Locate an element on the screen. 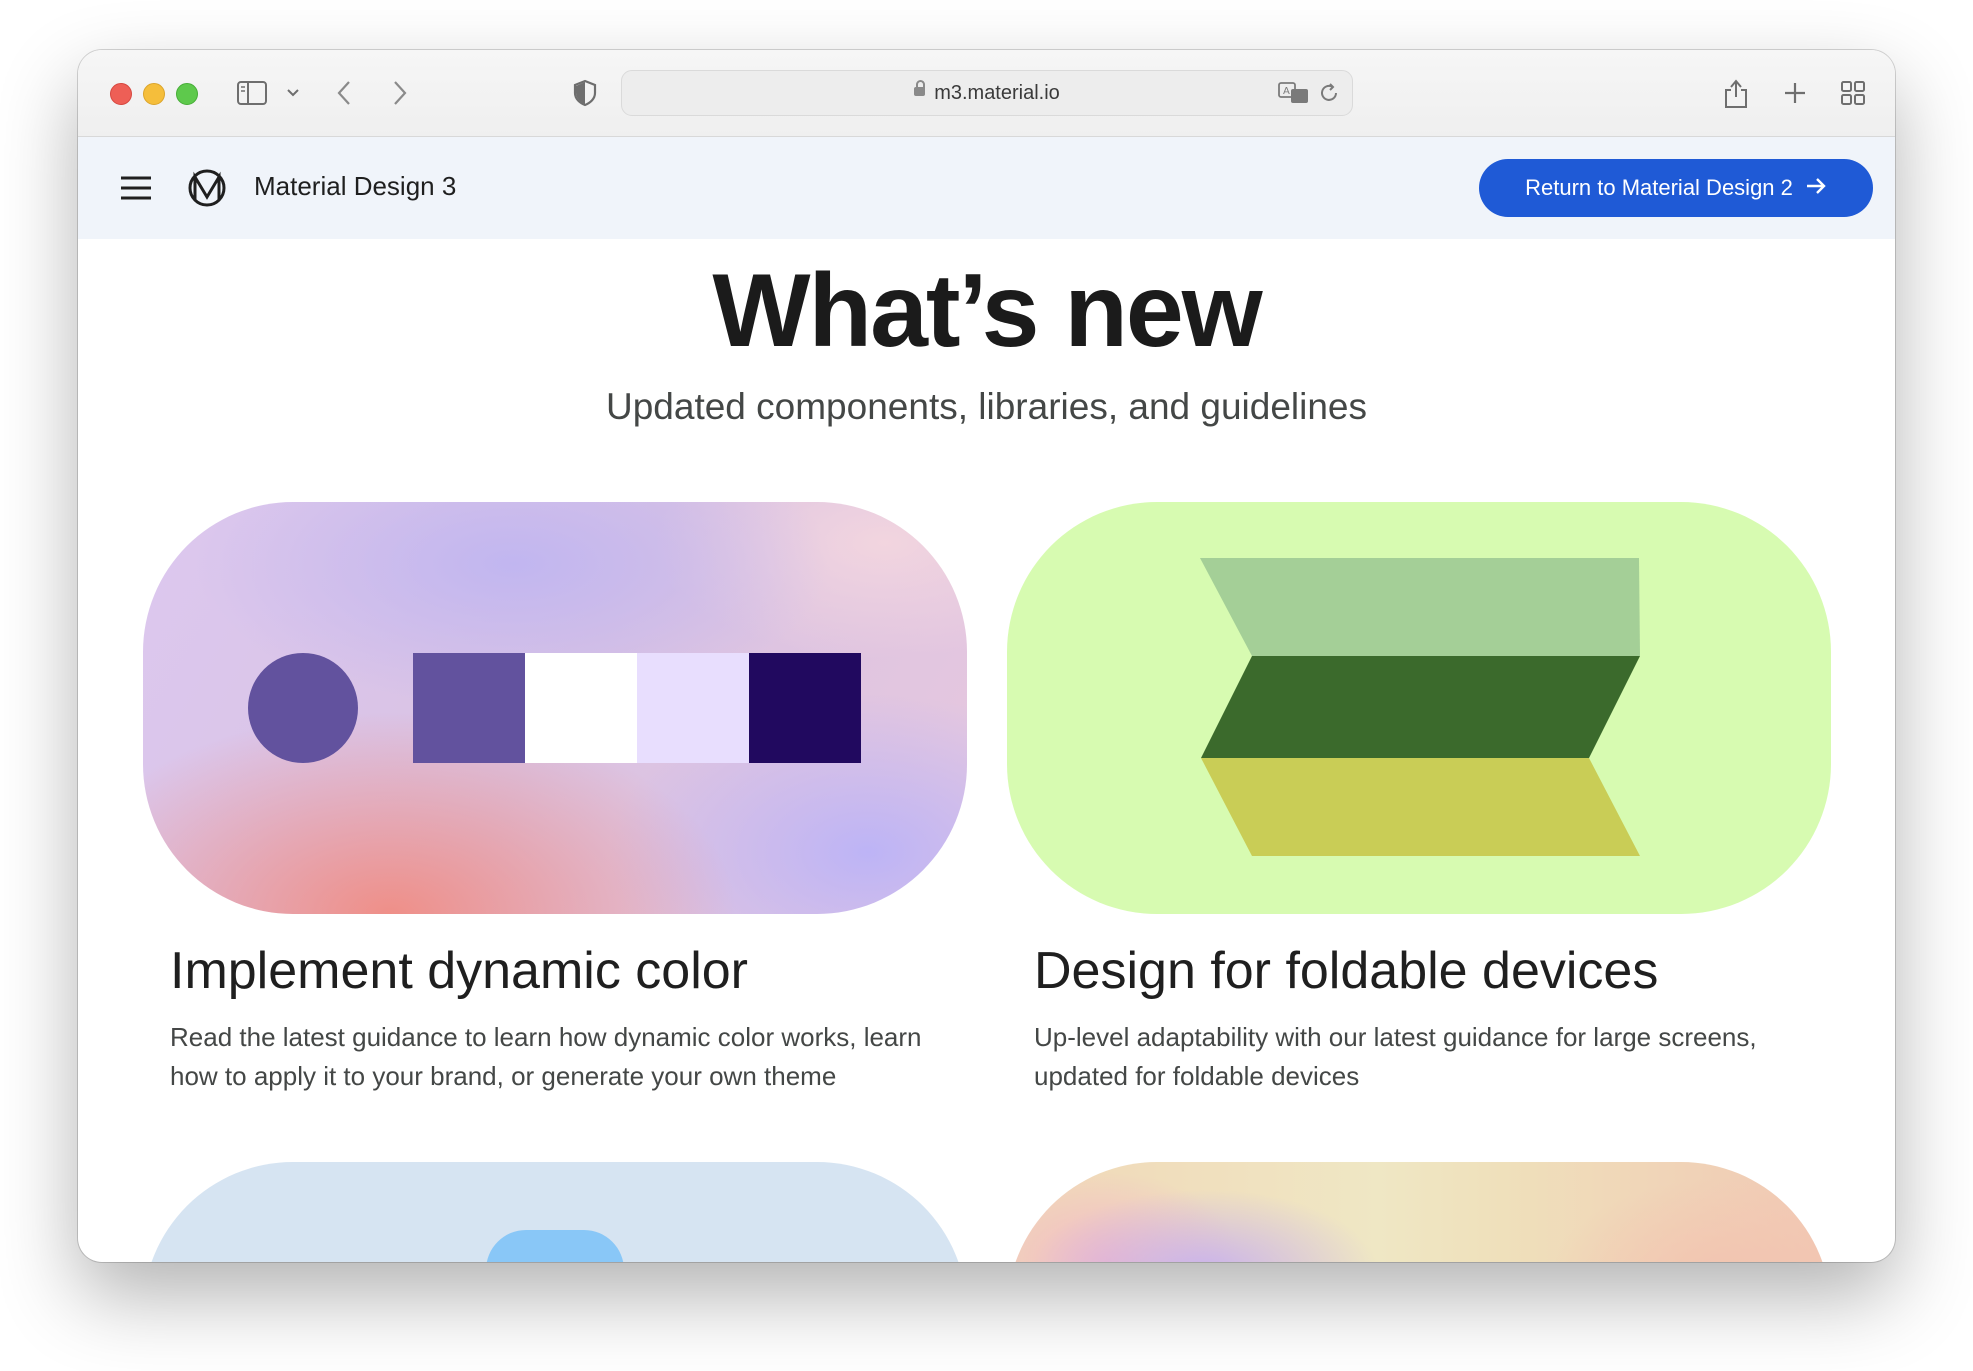  tab-overview-icon is located at coordinates (1853, 93).